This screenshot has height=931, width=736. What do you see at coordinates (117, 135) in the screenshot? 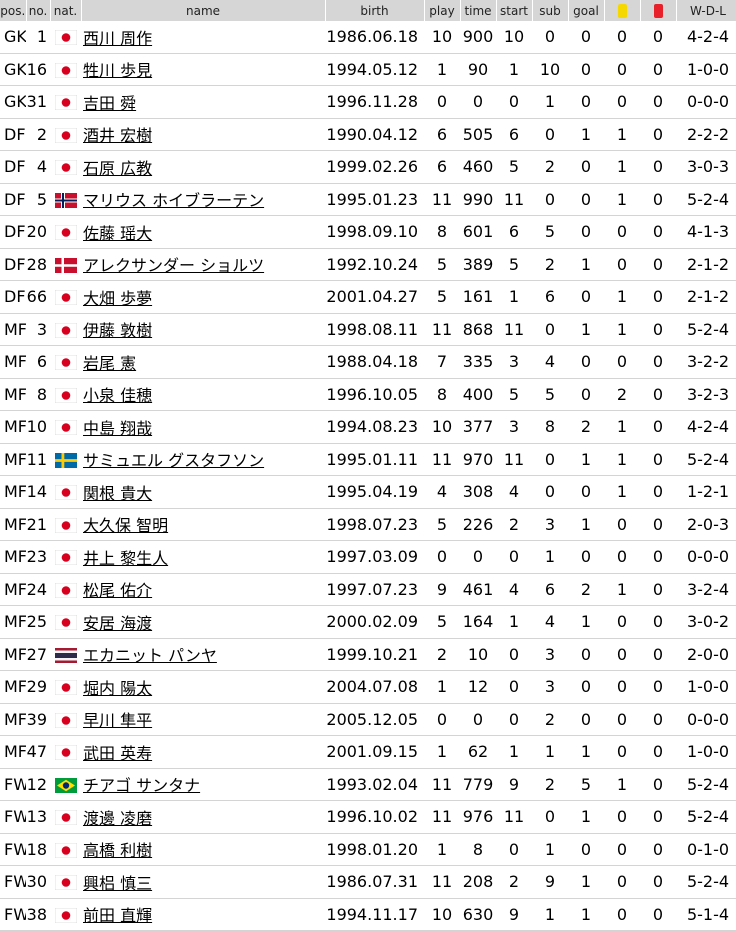
I see `player-name-link: 酒井 宏樹` at bounding box center [117, 135].